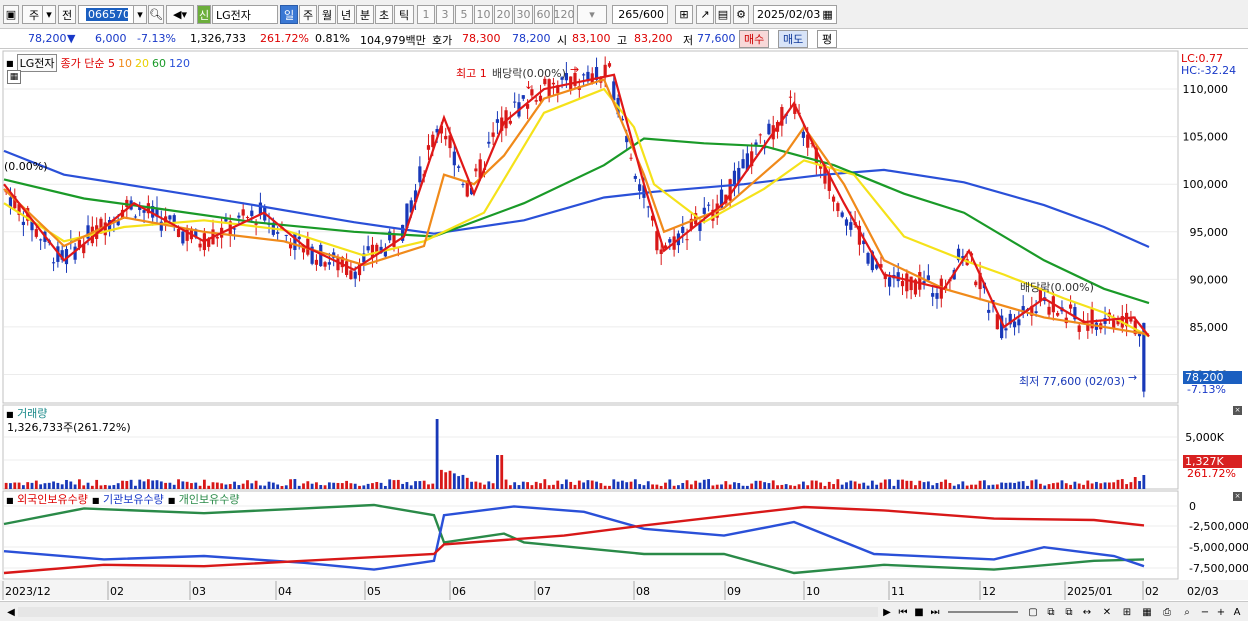 Image resolution: width=1248 pixels, height=621 pixels. What do you see at coordinates (1167, 612) in the screenshot?
I see `print-icon: ⎙` at bounding box center [1167, 612].